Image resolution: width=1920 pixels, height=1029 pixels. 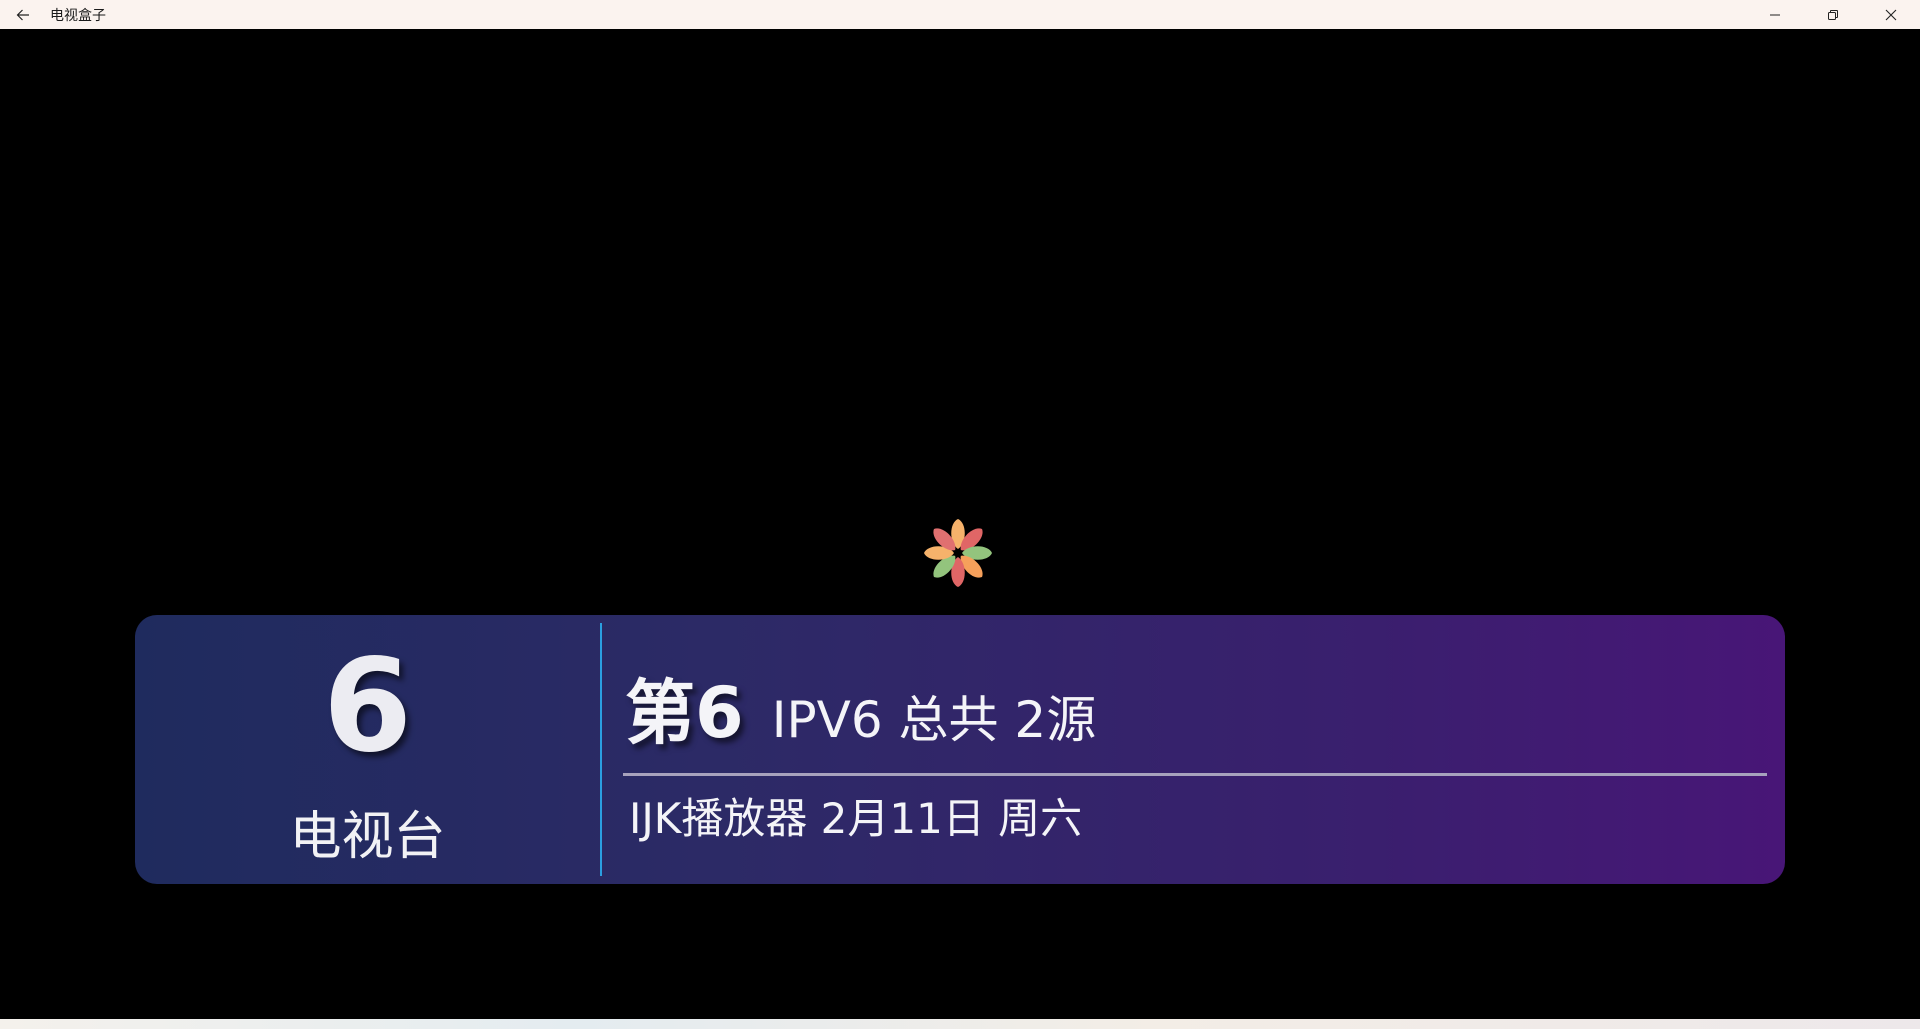 What do you see at coordinates (856, 818) in the screenshot?
I see `player-meta: IJK播放器 2月11日 周六` at bounding box center [856, 818].